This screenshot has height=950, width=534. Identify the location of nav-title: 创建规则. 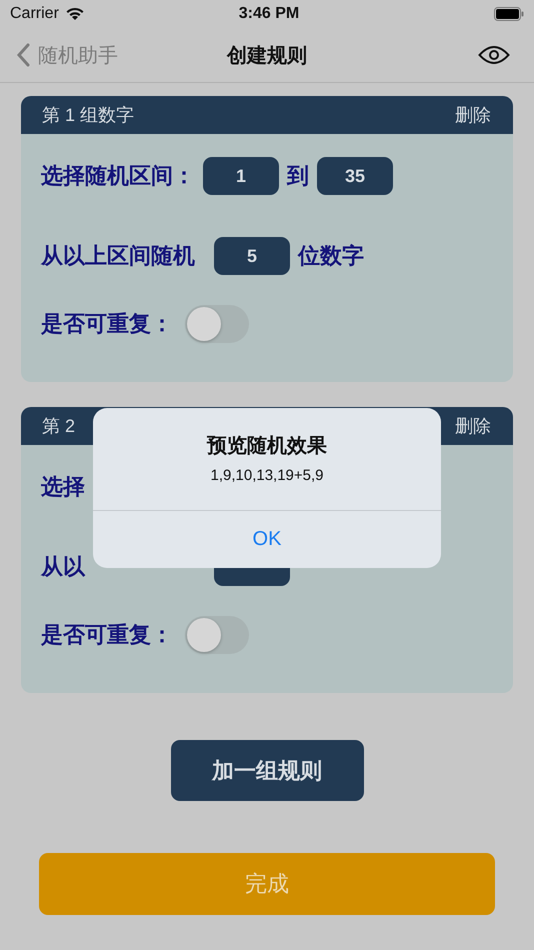
(267, 56).